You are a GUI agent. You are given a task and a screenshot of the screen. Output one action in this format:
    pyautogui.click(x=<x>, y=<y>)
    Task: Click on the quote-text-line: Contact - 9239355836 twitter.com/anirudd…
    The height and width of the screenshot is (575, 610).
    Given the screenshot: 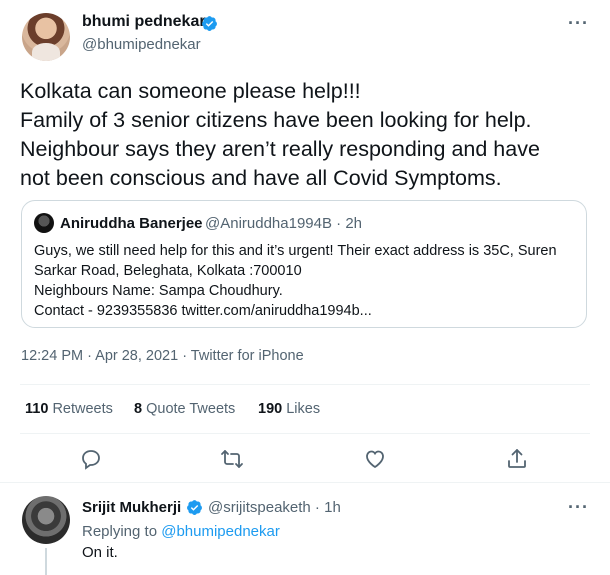 What is the action you would take?
    pyautogui.click(x=203, y=311)
    